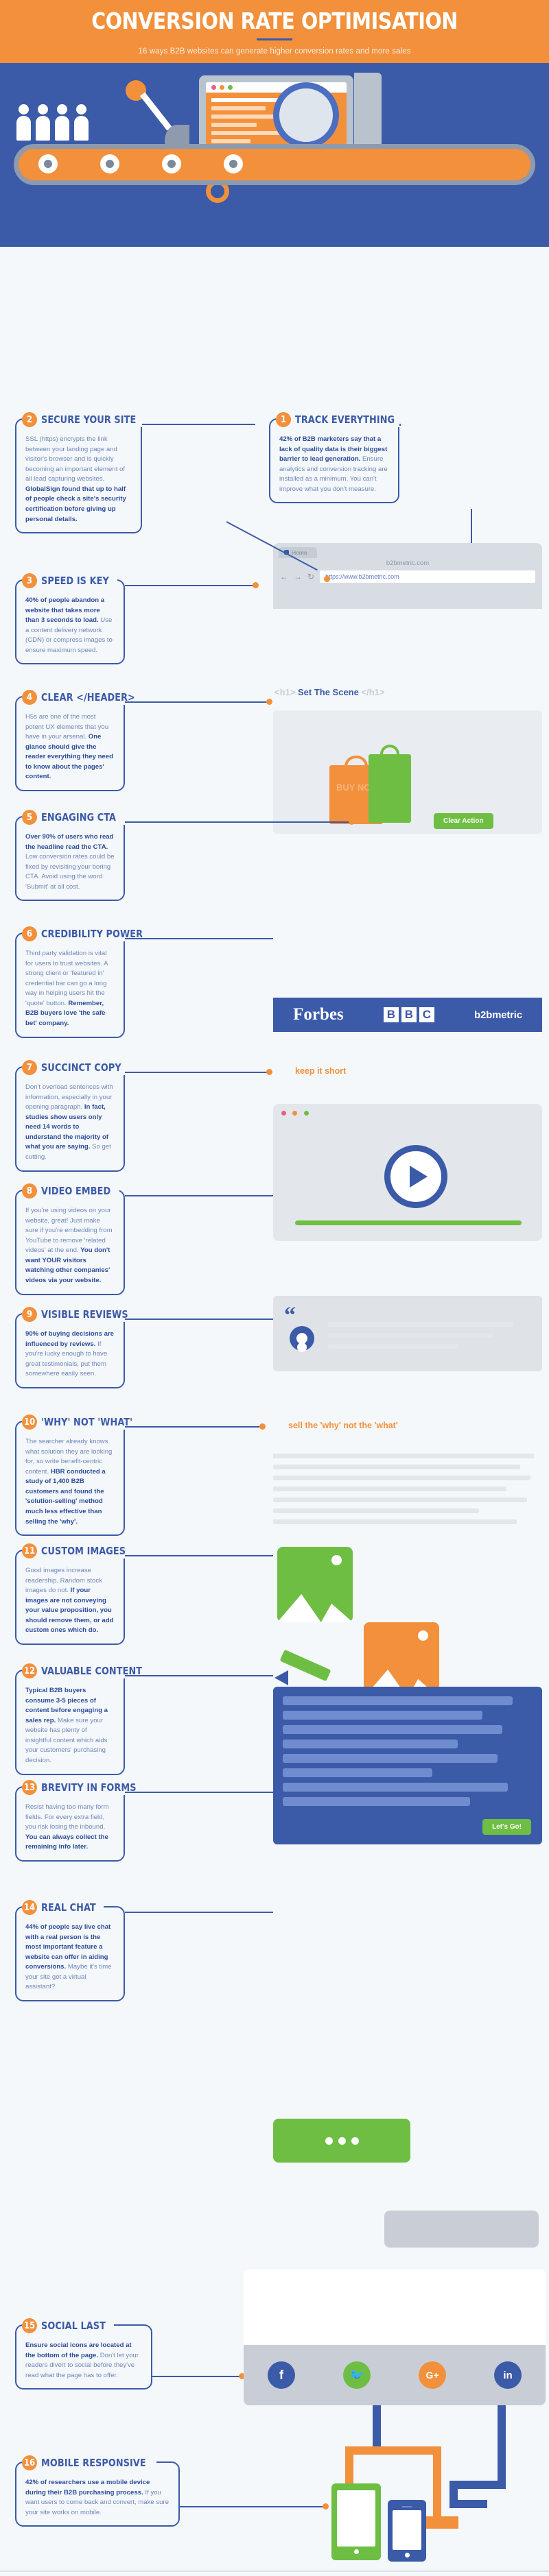 The image size is (549, 2576). What do you see at coordinates (395, 2375) in the screenshot?
I see `social-icon-bar: f 🐦 G+ in` at bounding box center [395, 2375].